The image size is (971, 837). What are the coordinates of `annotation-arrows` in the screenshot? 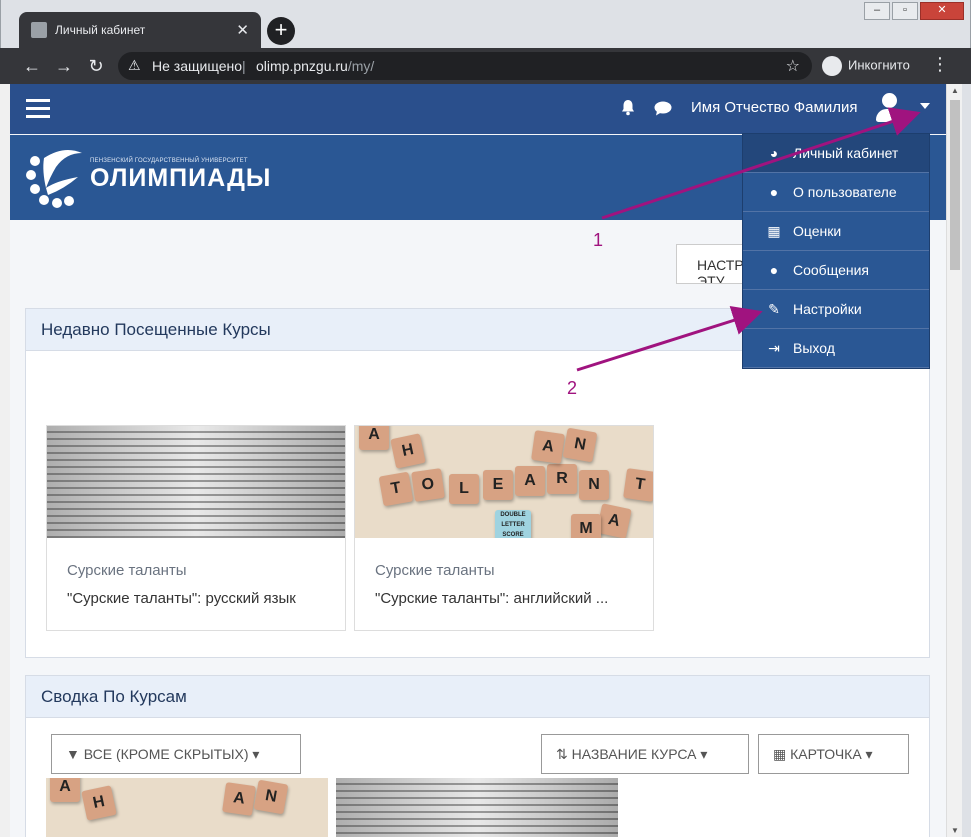 It's located at (748, 239).